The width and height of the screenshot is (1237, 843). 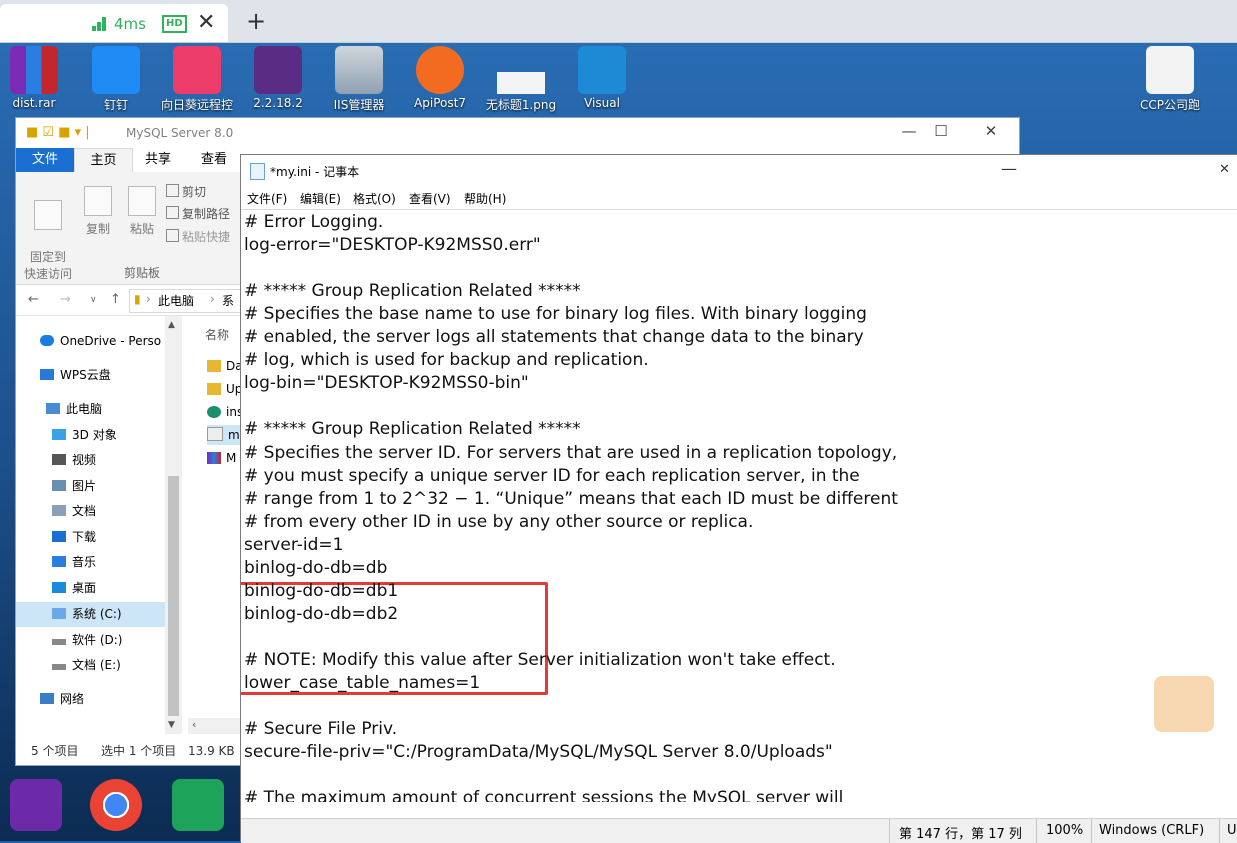 What do you see at coordinates (176, 300) in the screenshot?
I see `breadcrumb-this-pc: 此电脑` at bounding box center [176, 300].